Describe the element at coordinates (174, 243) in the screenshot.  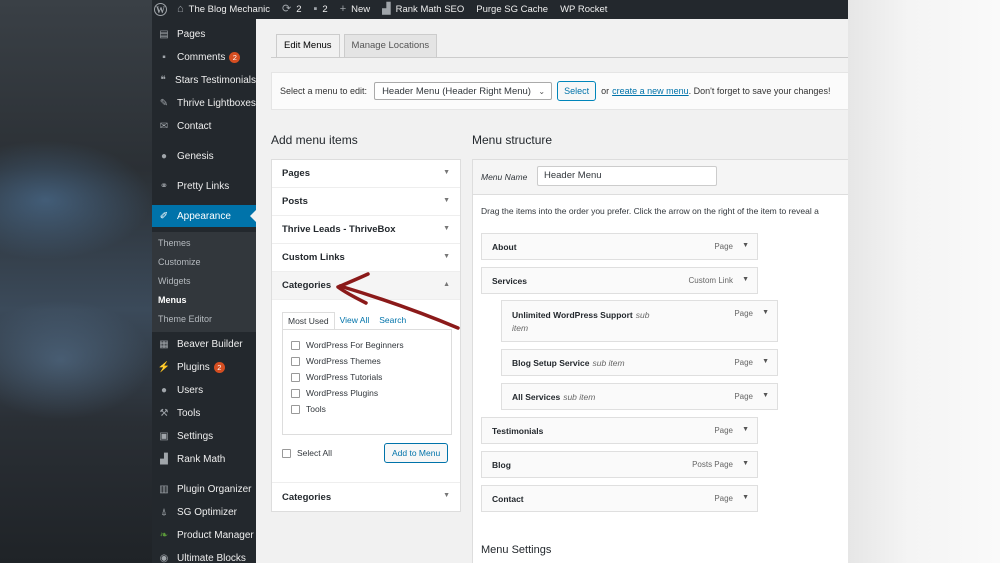
I see `submenu-themes: Themes` at that location.